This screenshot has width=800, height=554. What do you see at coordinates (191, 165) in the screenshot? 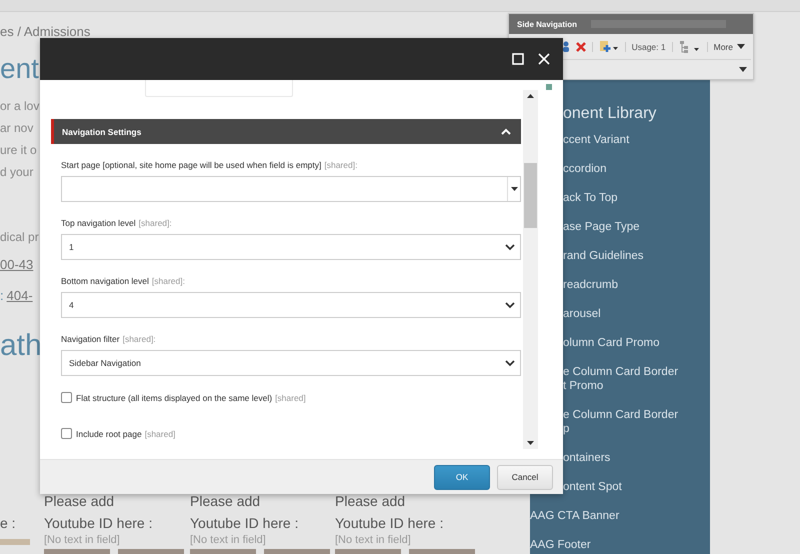
I see `field-label: Start page [optional, site home page will be used when field is empty]` at bounding box center [191, 165].